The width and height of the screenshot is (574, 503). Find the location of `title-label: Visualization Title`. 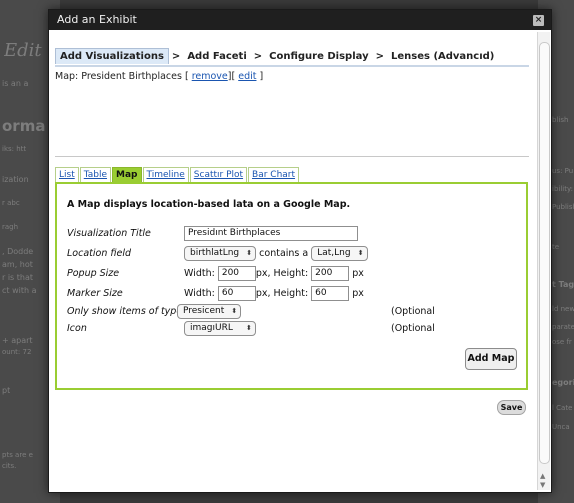

title-label: Visualization Title is located at coordinates (109, 233).